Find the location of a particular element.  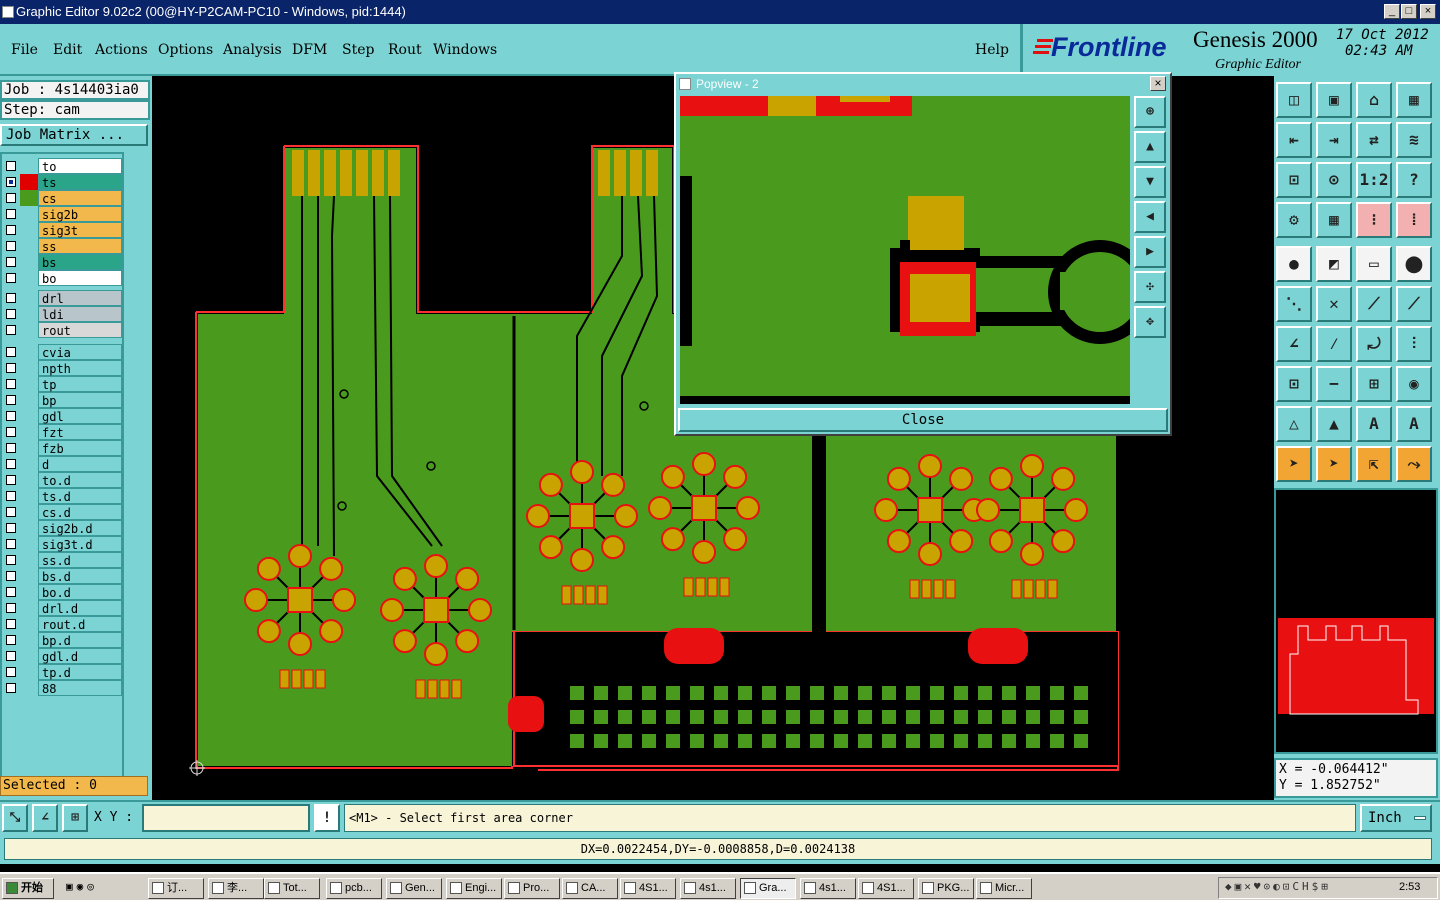

layer-row-88: 88 is located at coordinates (63, 688).